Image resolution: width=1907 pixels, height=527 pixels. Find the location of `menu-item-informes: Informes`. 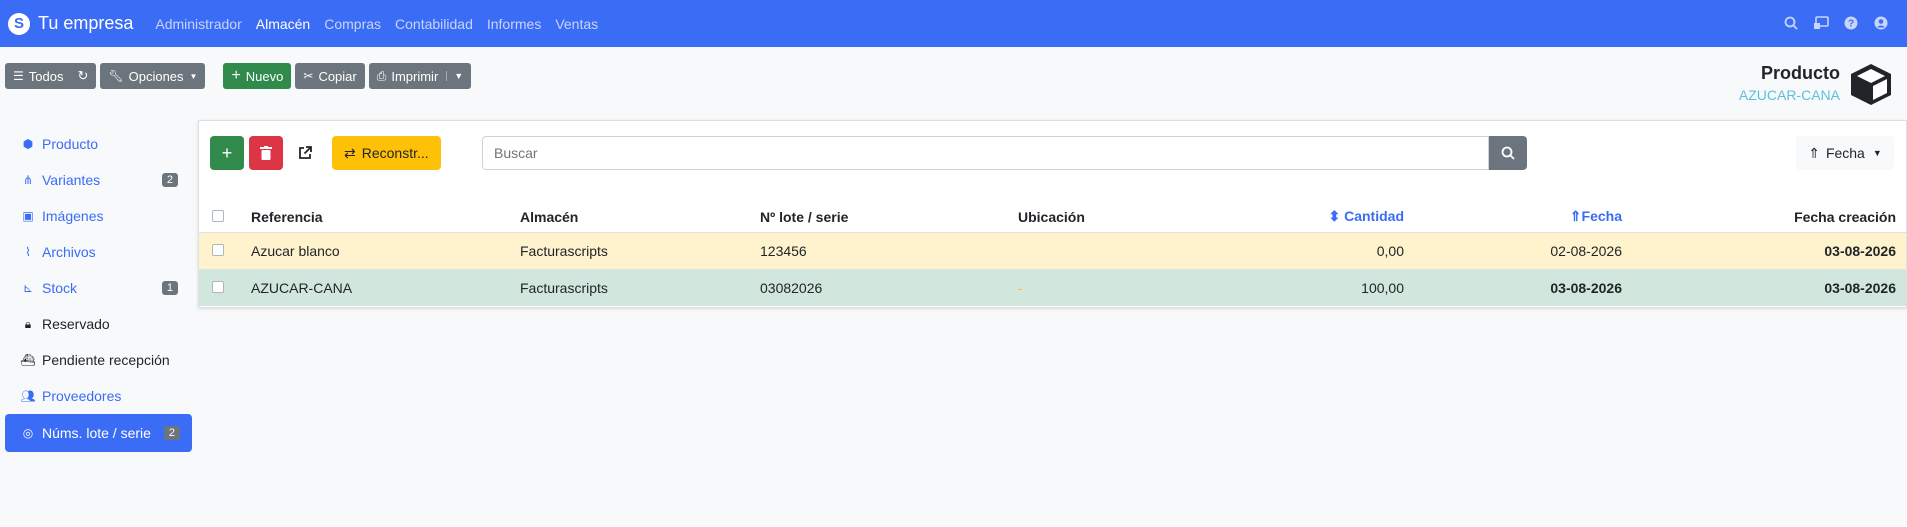

menu-item-informes: Informes is located at coordinates (514, 24).